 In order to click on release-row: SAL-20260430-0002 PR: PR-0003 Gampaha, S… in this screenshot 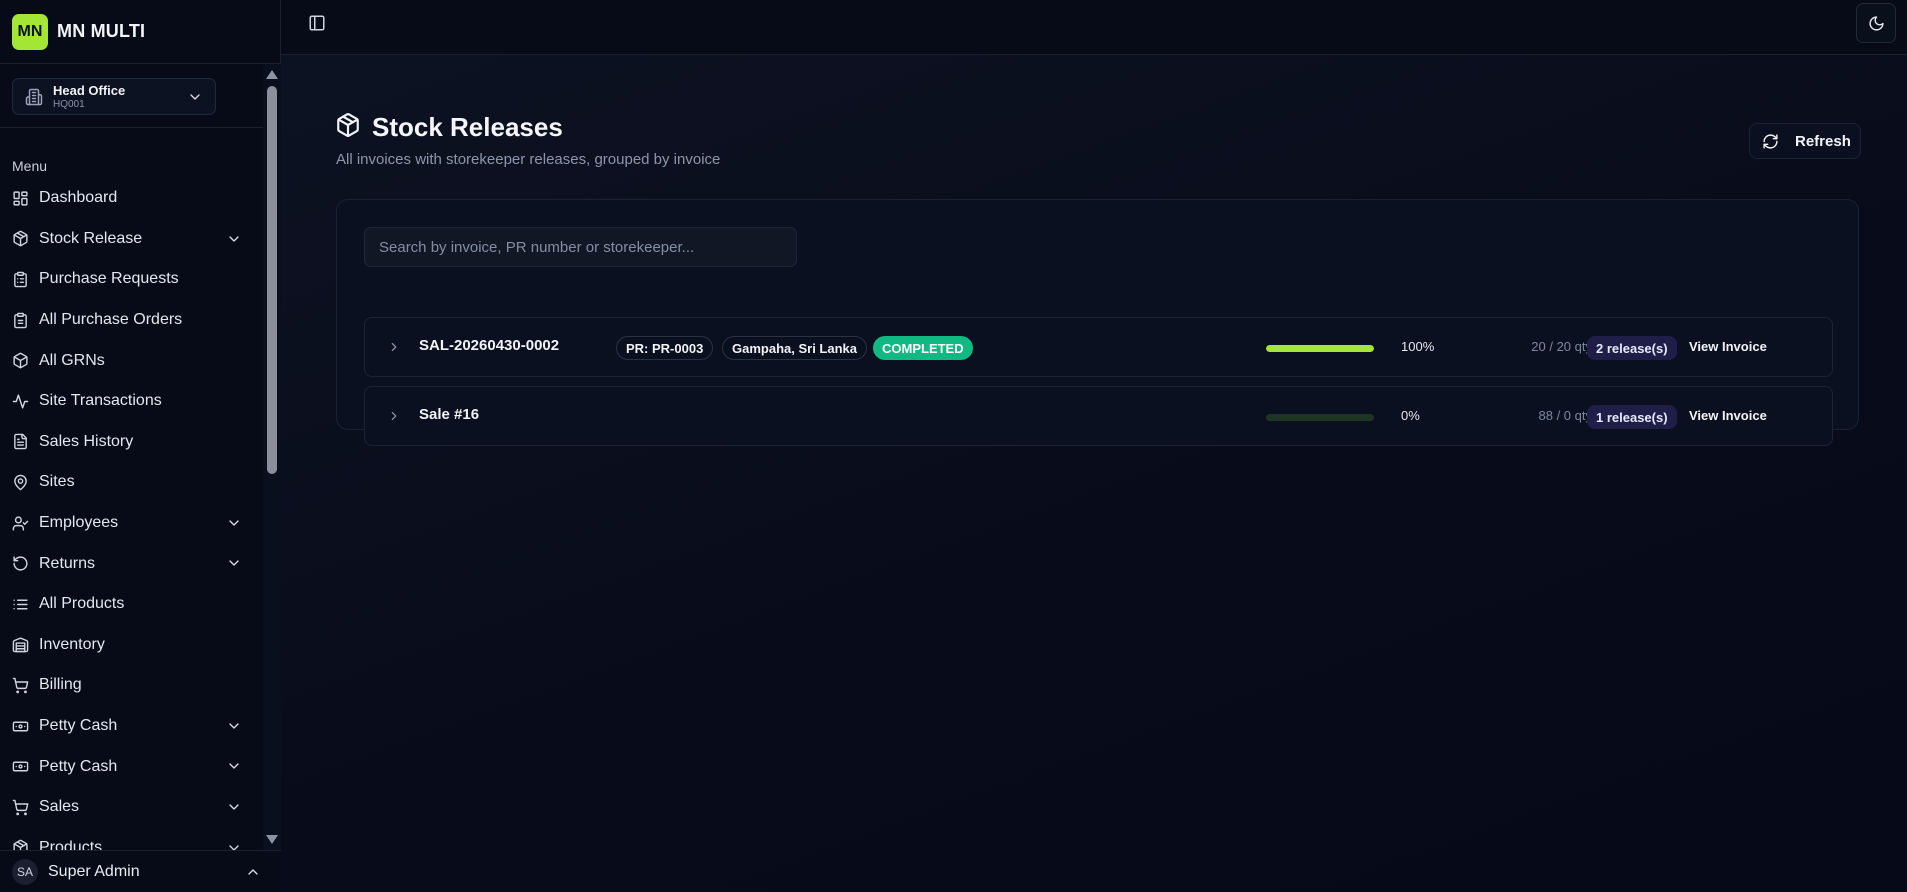, I will do `click(1098, 347)`.